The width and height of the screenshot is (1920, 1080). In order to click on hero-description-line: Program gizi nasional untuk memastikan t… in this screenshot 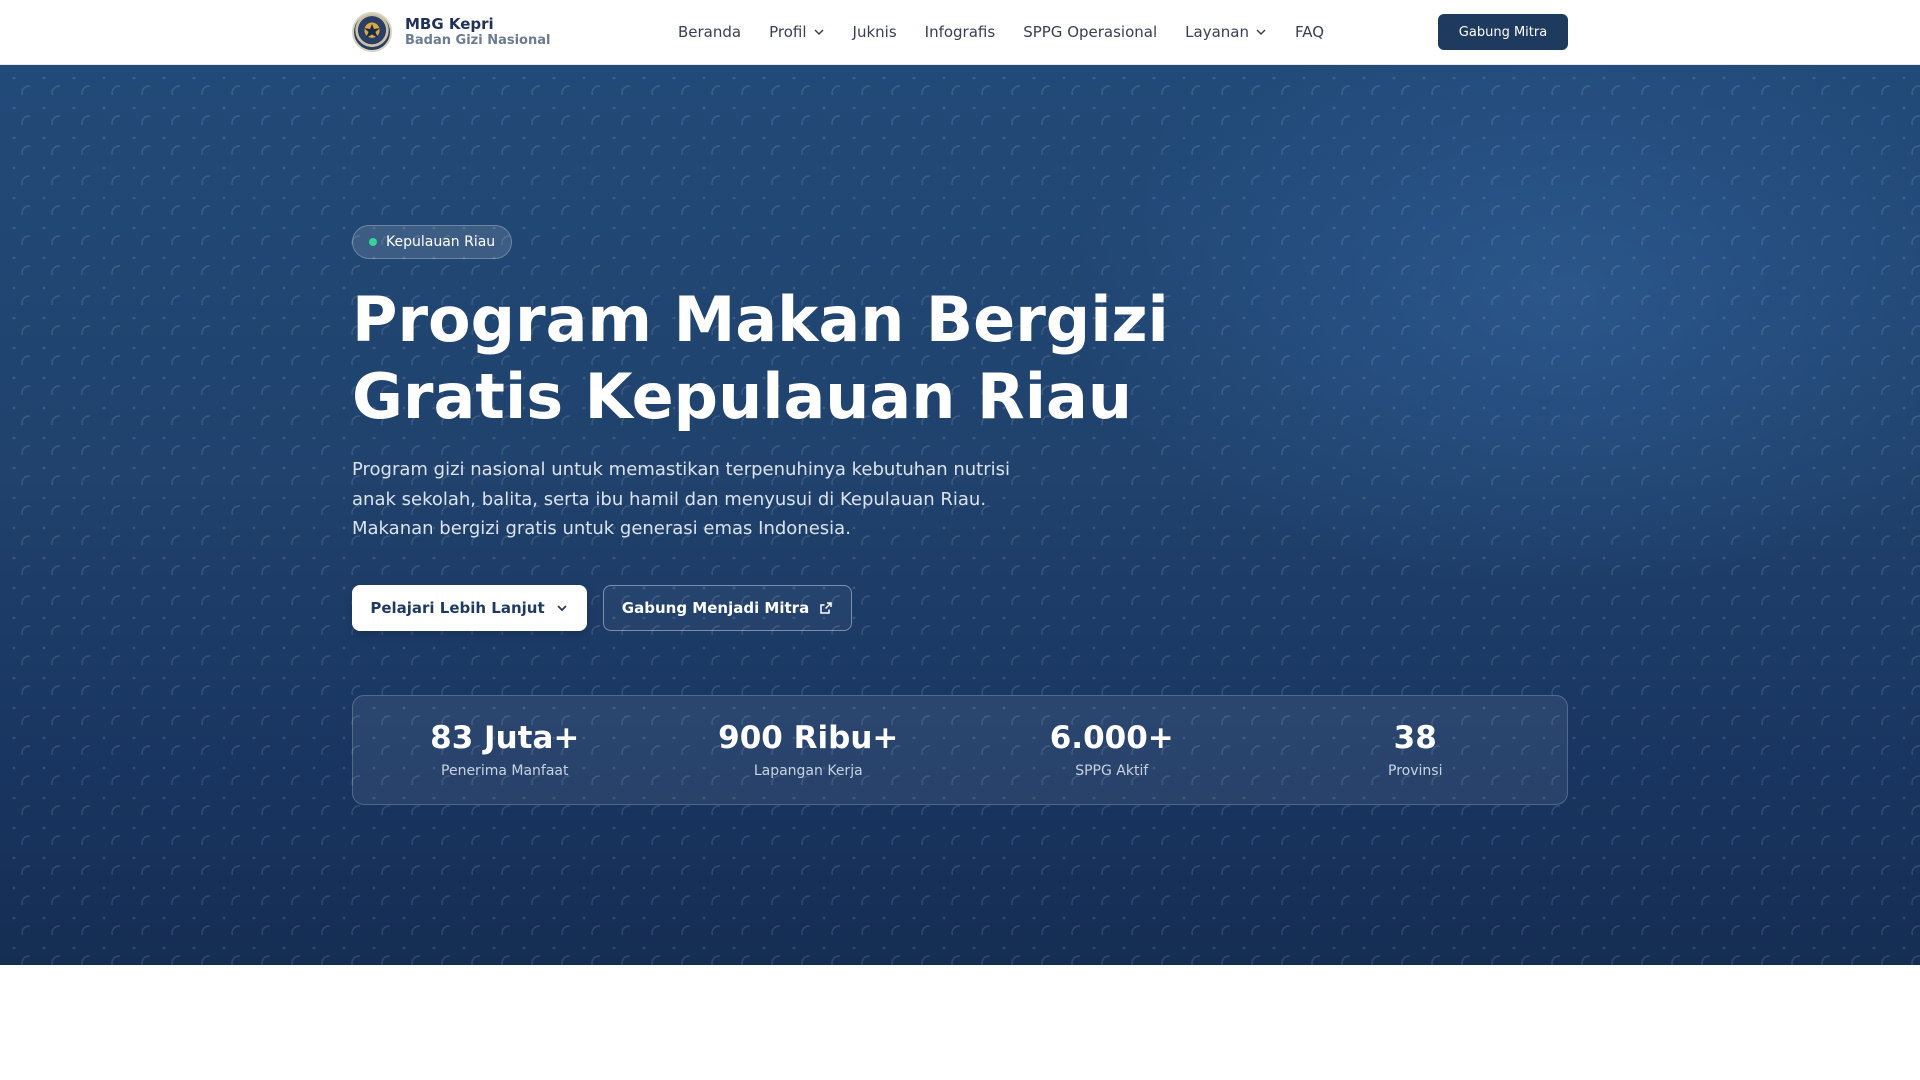, I will do `click(681, 469)`.